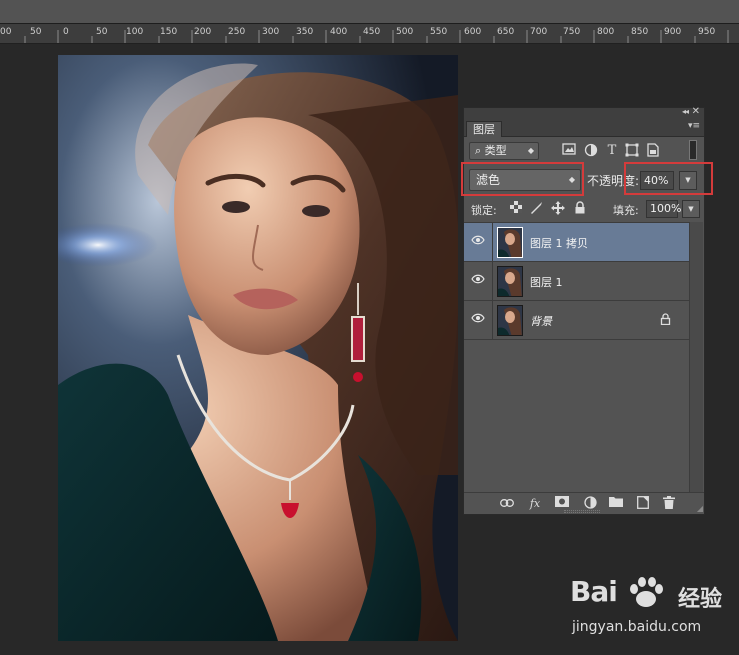 The height and width of the screenshot is (655, 739). Describe the element at coordinates (632, 151) in the screenshot. I see `shape-filter-icon` at that location.